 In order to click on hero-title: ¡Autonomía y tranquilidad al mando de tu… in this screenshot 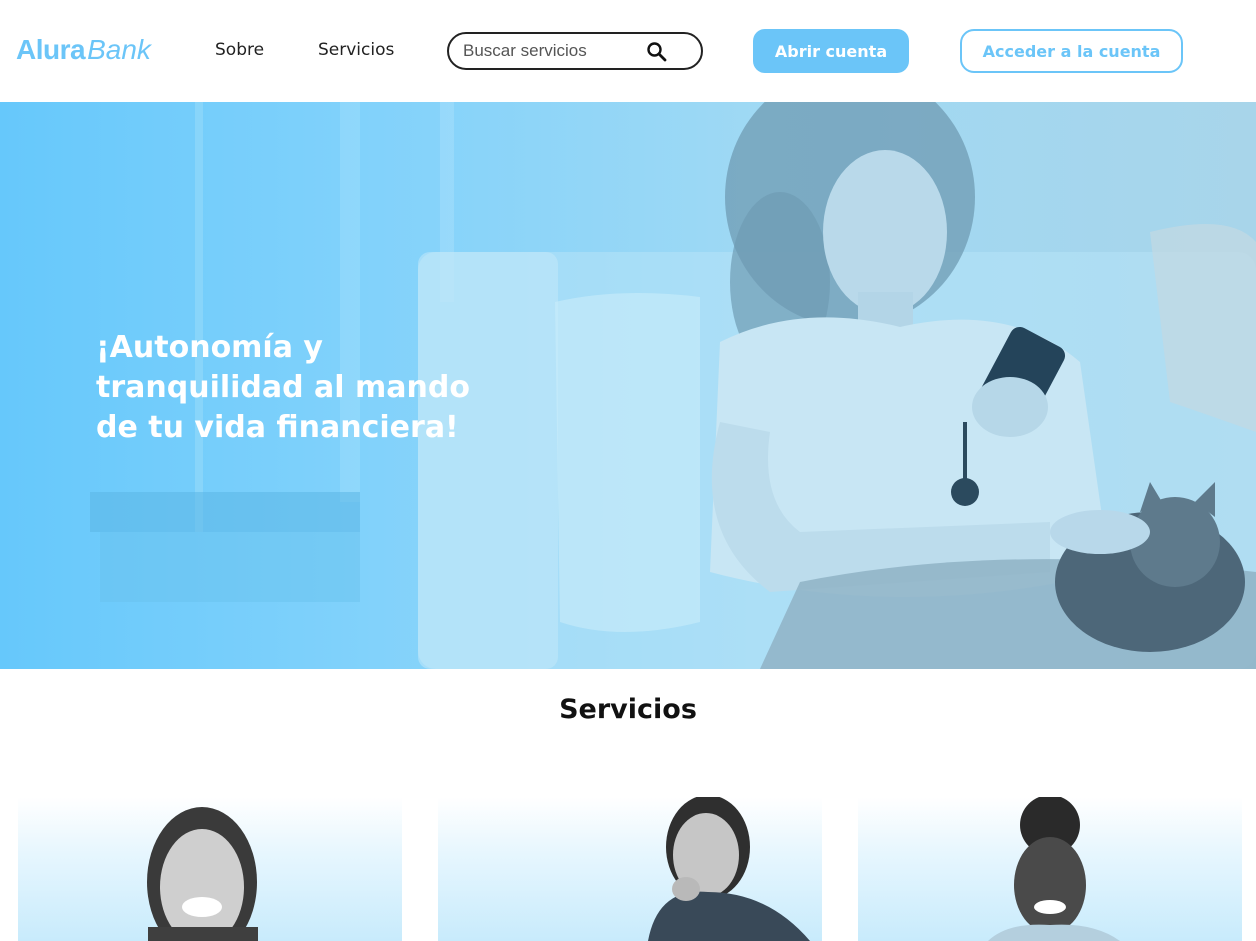, I will do `click(283, 387)`.